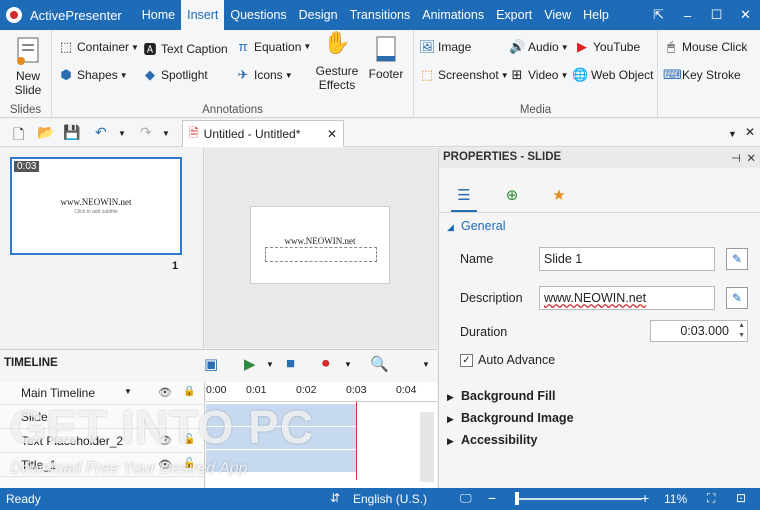 Image resolution: width=760 pixels, height=510 pixels. I want to click on text-caption-button: 🅰 Text Caption, so click(184, 48).